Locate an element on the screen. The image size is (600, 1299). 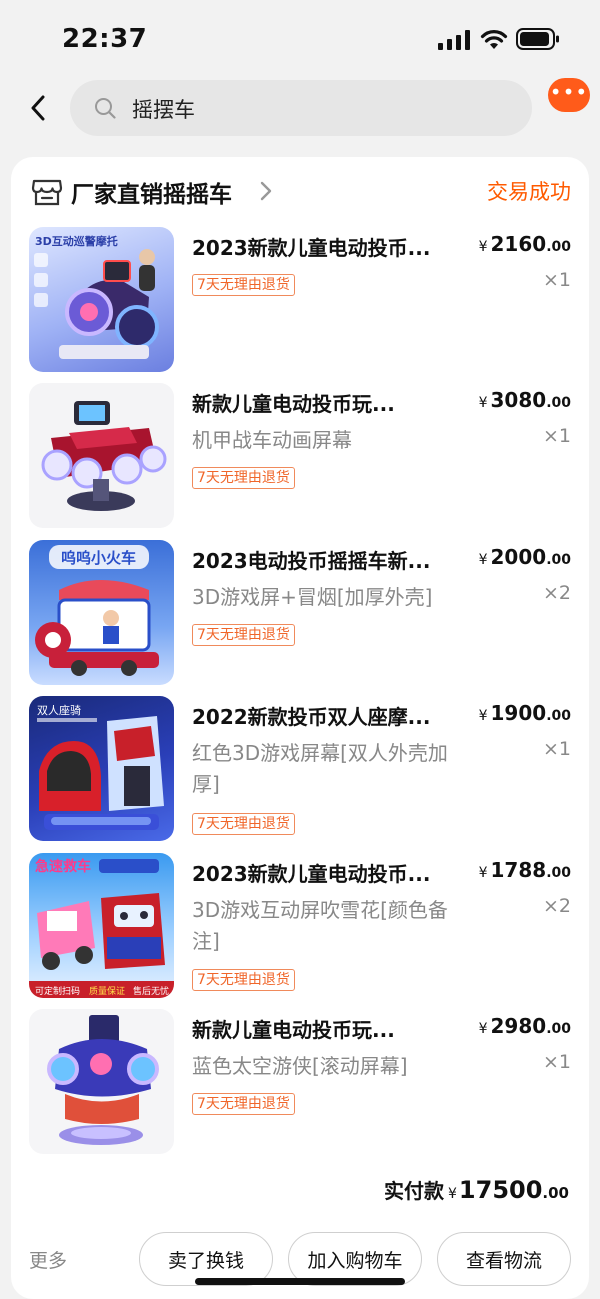
product-thumbnail: 3D互动巡警摩托 is located at coordinates (101, 299).